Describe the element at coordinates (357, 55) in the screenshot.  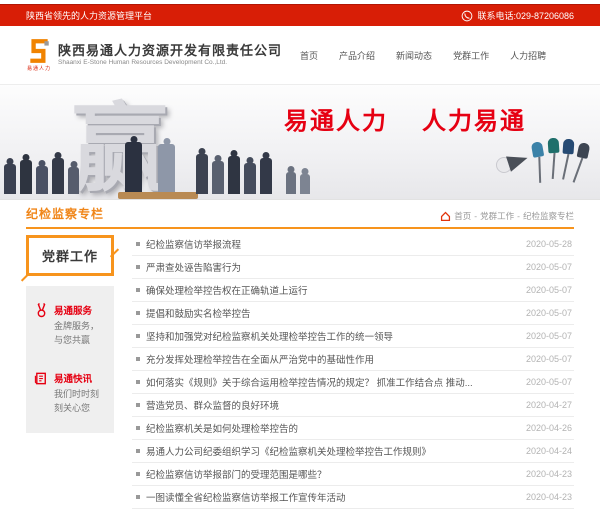
I see `nav-item-products: 产品介绍` at that location.